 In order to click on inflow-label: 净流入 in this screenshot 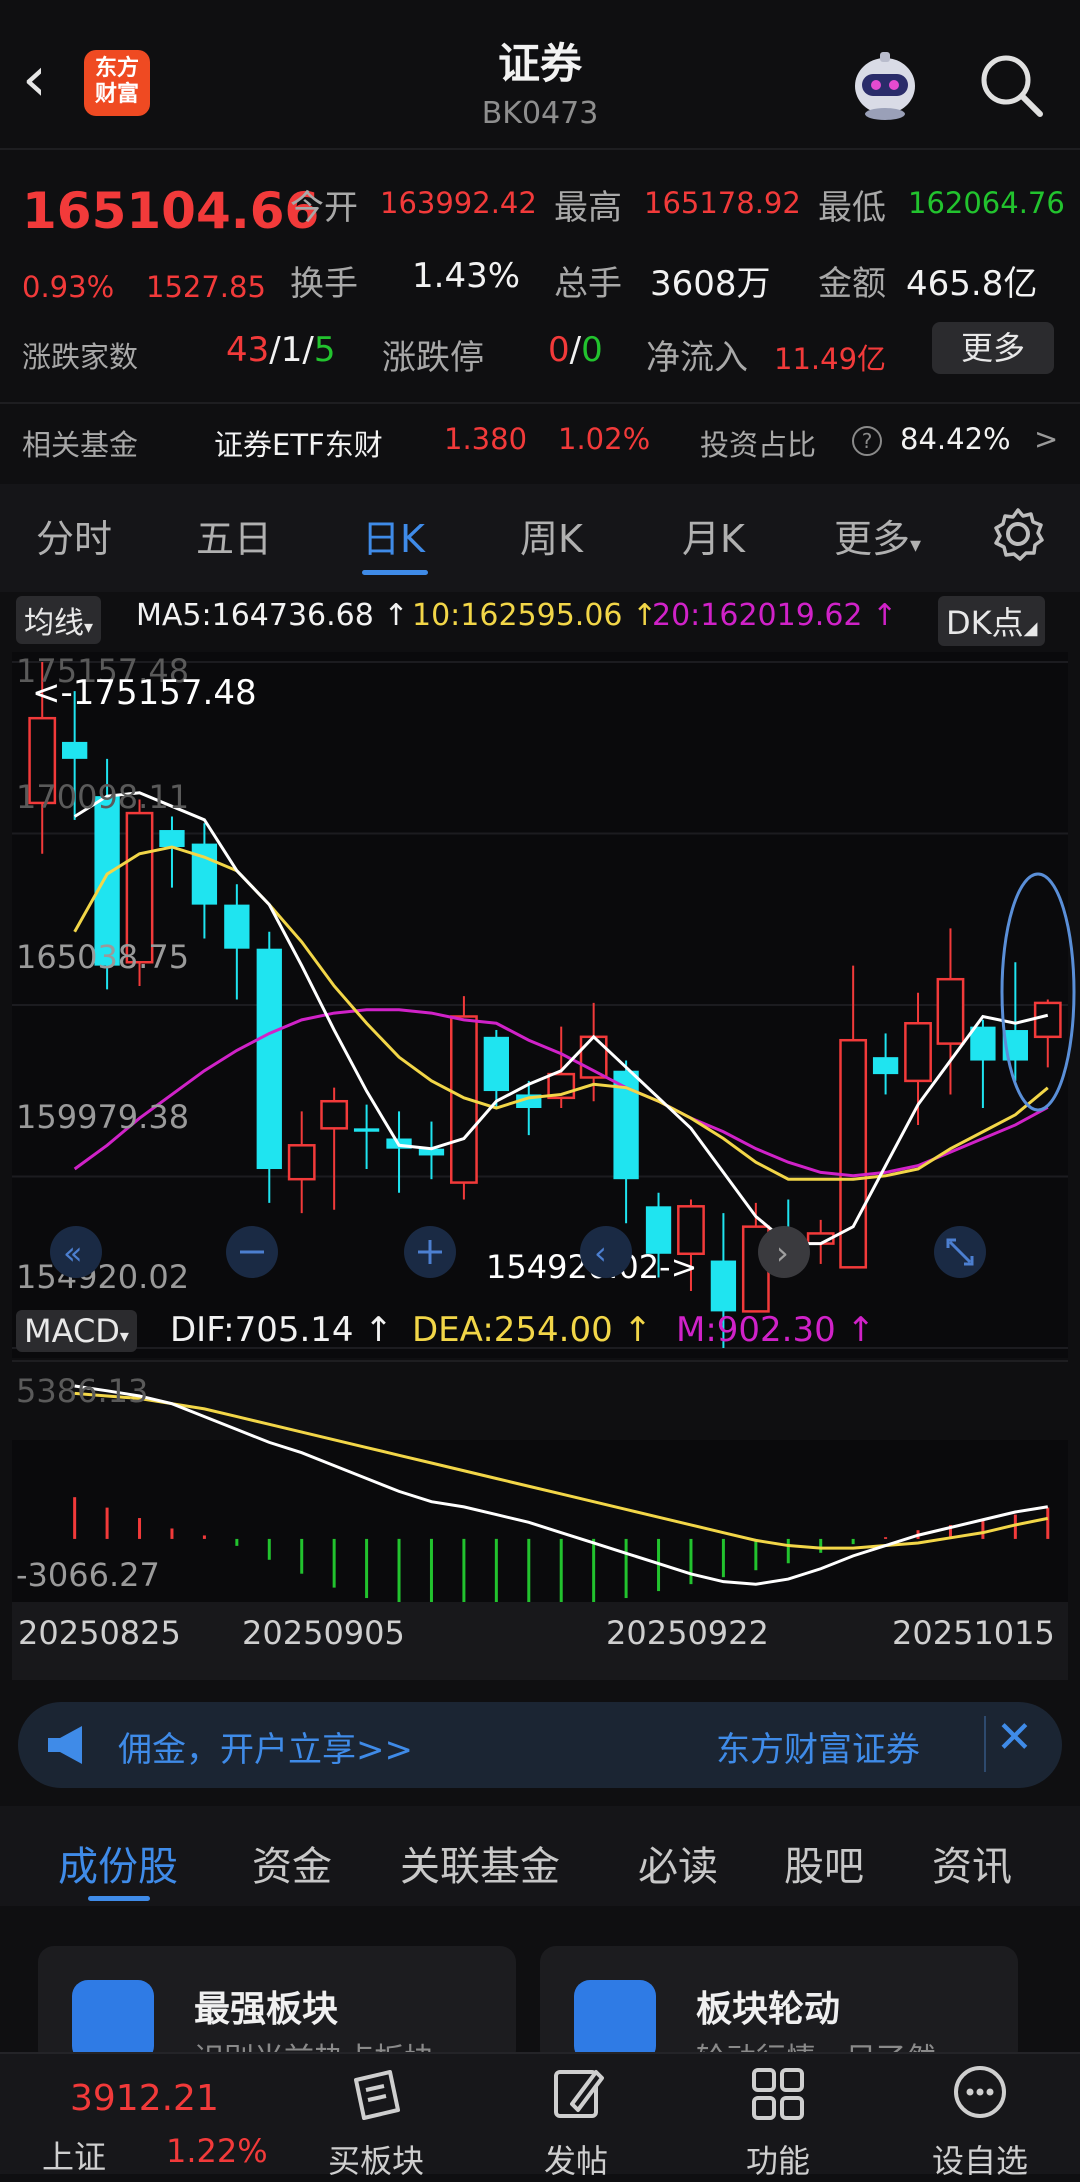, I will do `click(697, 358)`.